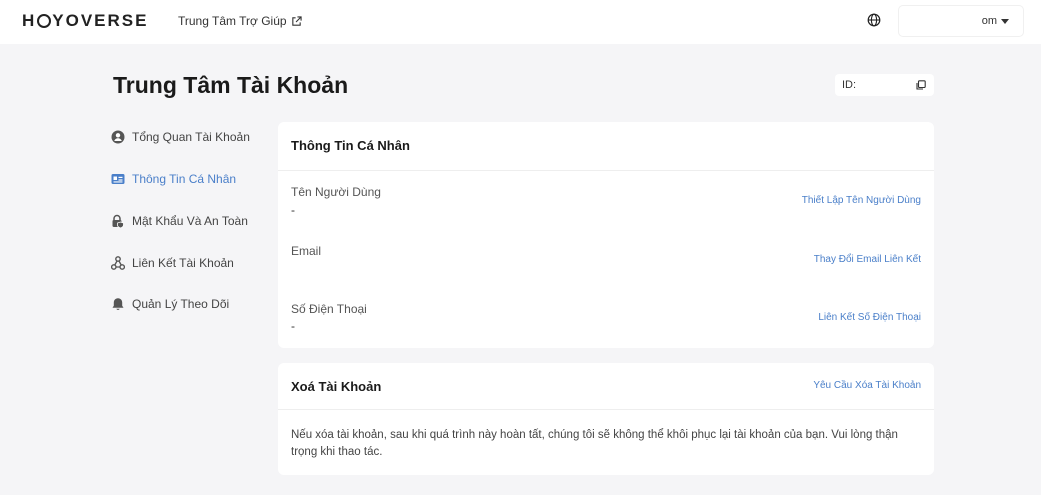 This screenshot has width=1041, height=495. I want to click on top-bar: H YOVERSE Trung Tâm Trợ Giúp om, so click(520, 22).